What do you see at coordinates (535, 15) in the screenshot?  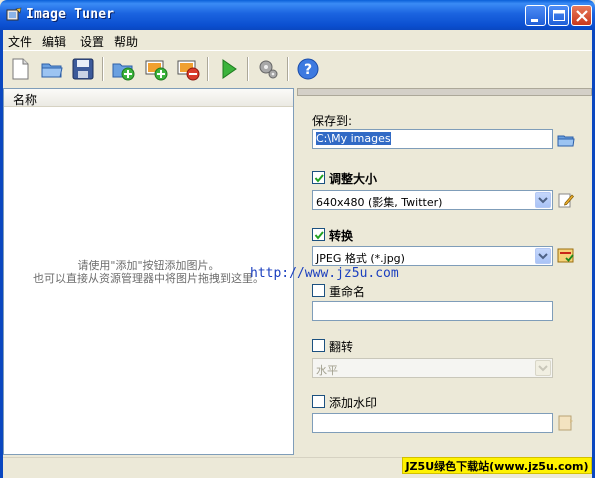 I see `minimize-button` at bounding box center [535, 15].